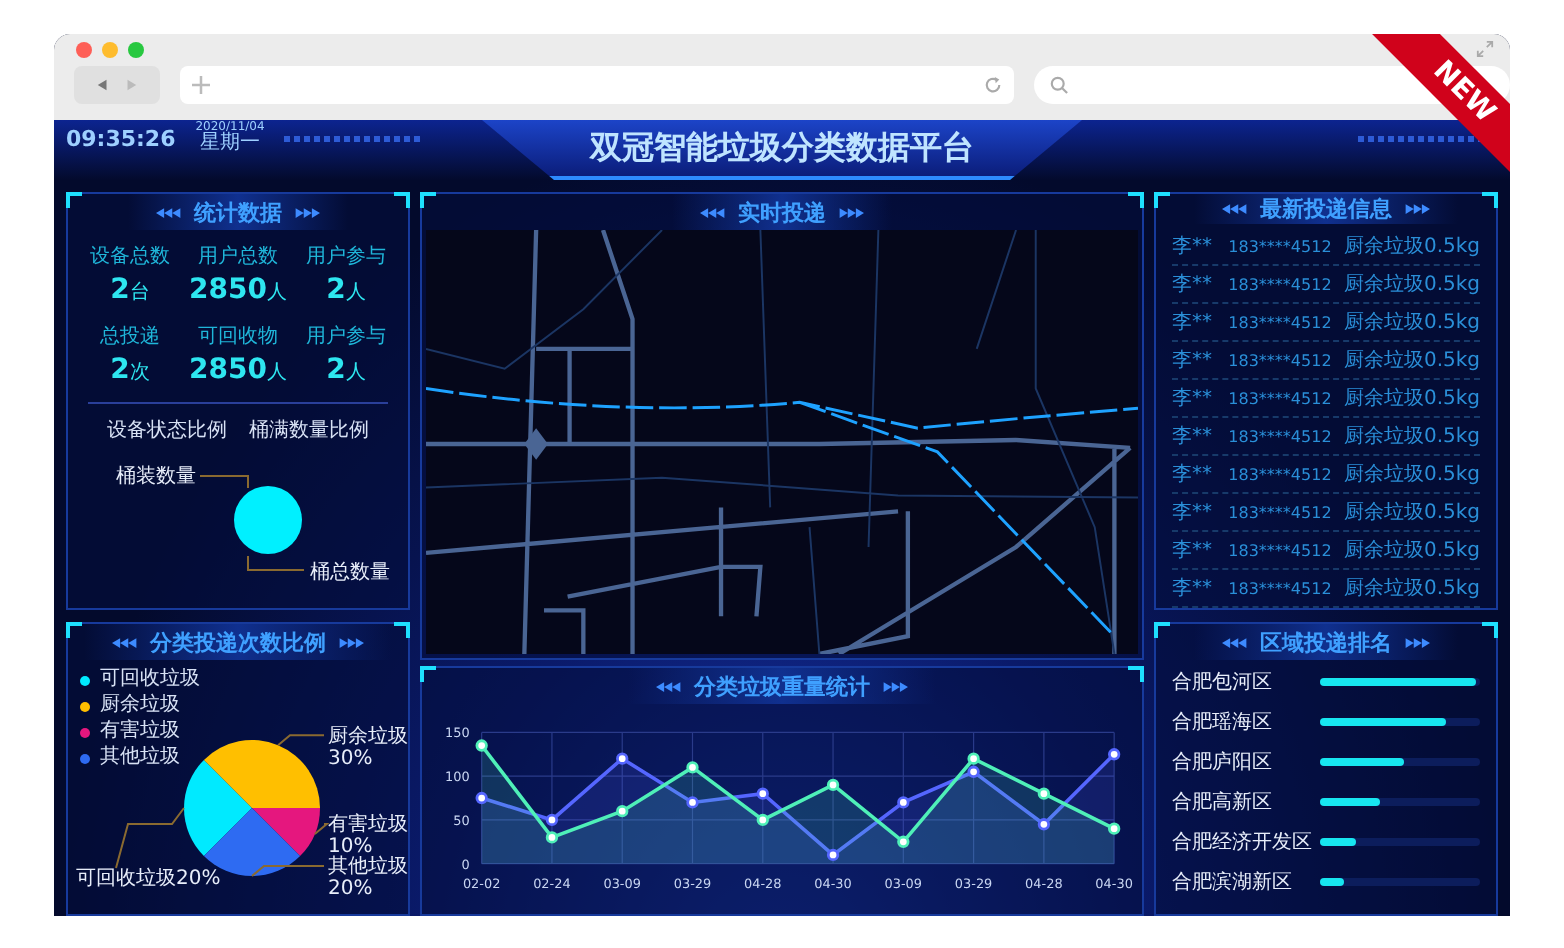 Image resolution: width=1564 pixels, height=948 pixels. Describe the element at coordinates (309, 430) in the screenshot. I see `chart-heading: 桶满数量比例` at that location.